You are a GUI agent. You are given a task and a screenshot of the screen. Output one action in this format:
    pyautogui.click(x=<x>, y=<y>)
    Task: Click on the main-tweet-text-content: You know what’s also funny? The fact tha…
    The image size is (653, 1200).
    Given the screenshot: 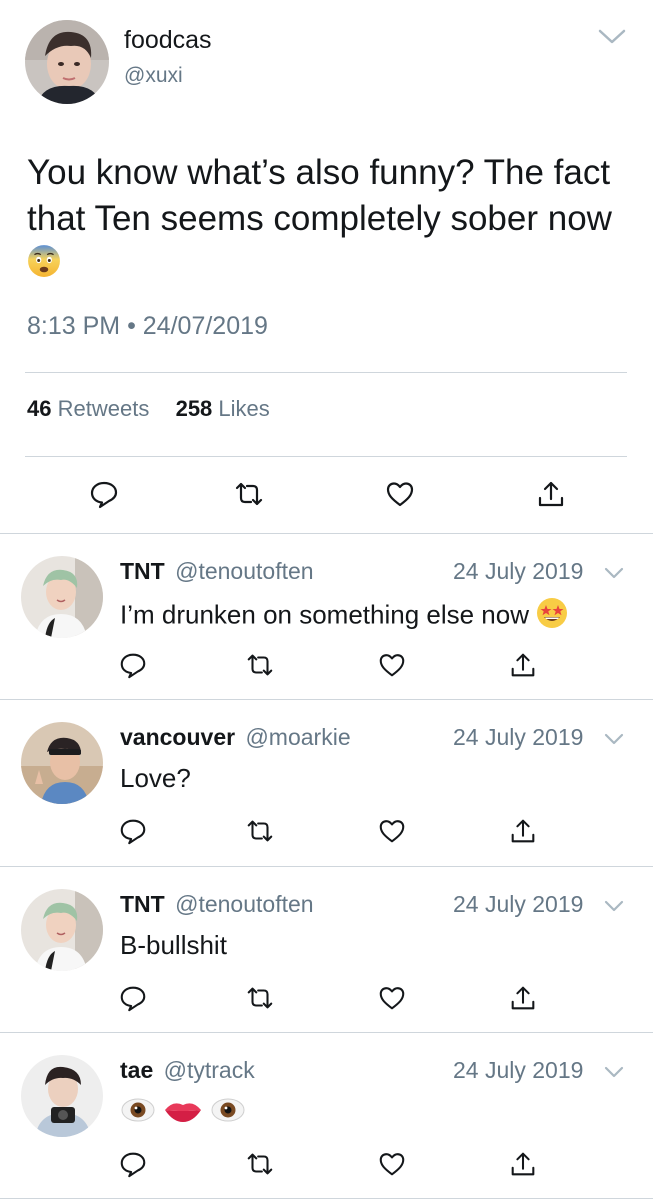 What is the action you would take?
    pyautogui.click(x=319, y=195)
    